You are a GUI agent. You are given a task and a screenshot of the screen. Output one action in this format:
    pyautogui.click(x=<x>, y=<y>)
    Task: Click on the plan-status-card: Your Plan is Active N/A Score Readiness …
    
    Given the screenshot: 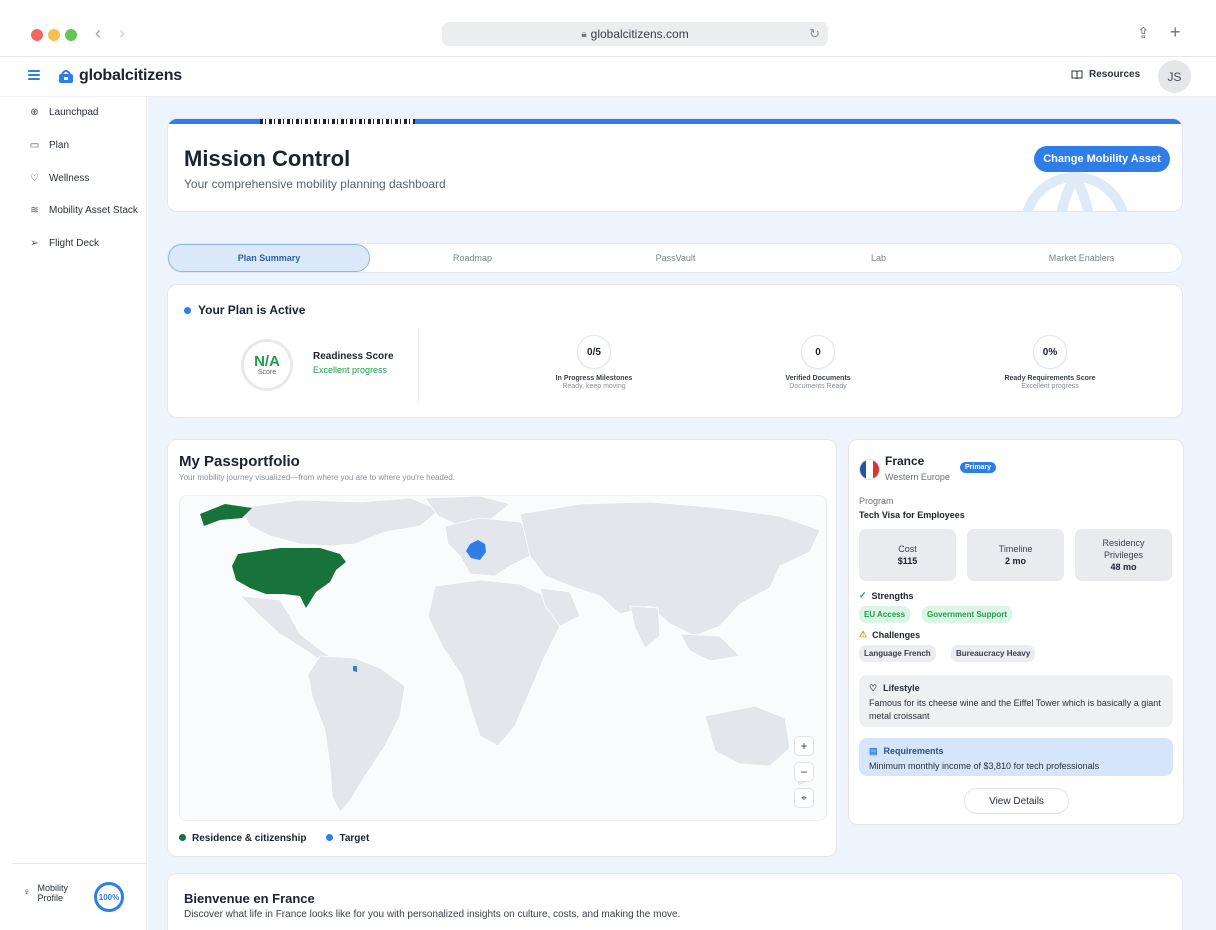 What is the action you would take?
    pyautogui.click(x=675, y=351)
    